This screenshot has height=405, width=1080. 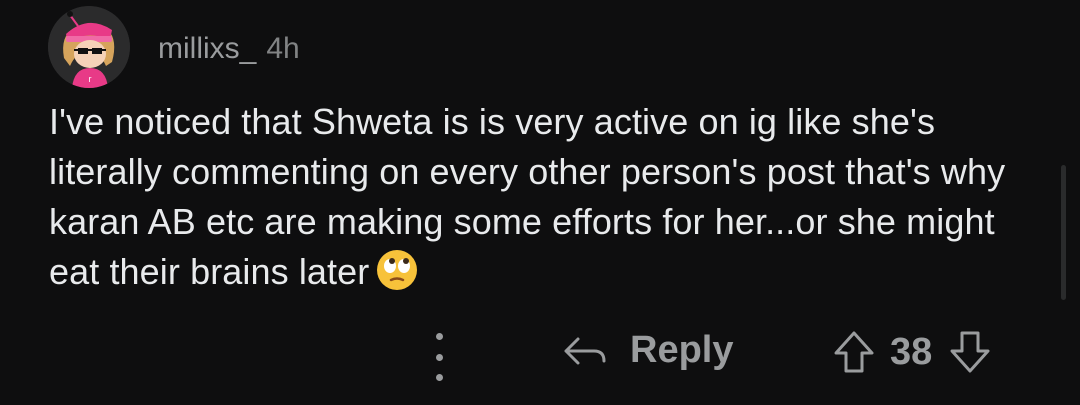 I want to click on scrollbar, so click(x=1063, y=232).